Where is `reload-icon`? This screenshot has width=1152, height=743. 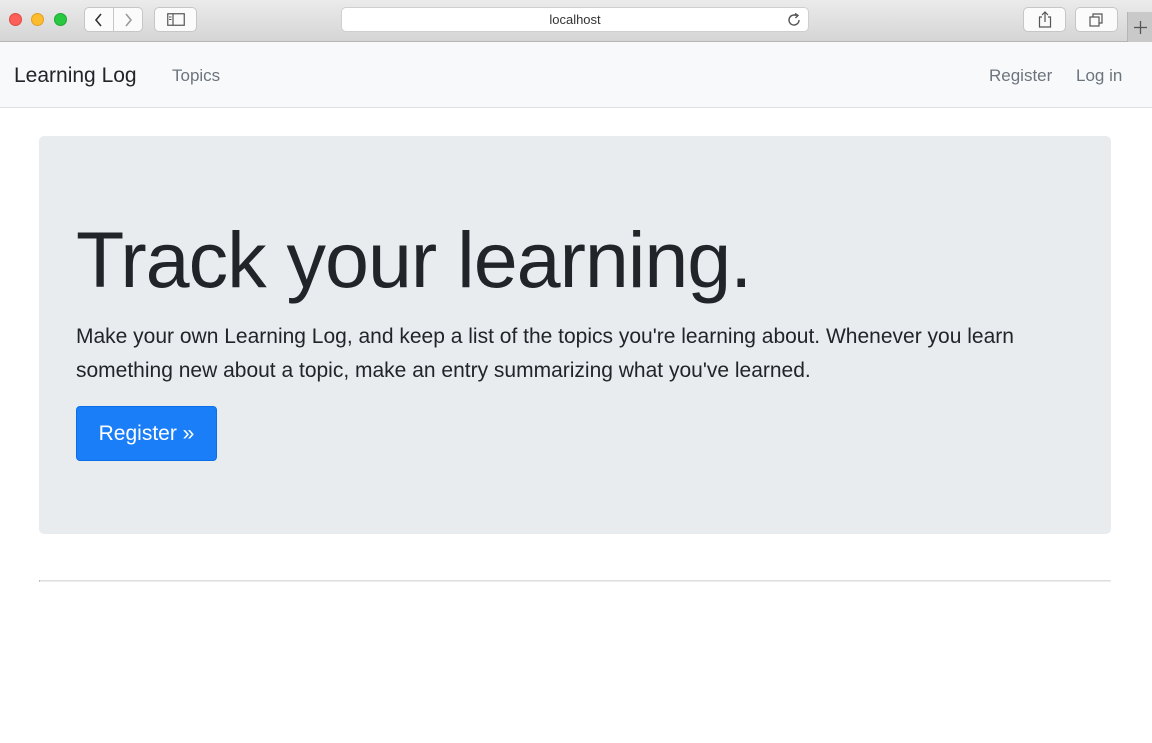
reload-icon is located at coordinates (794, 20).